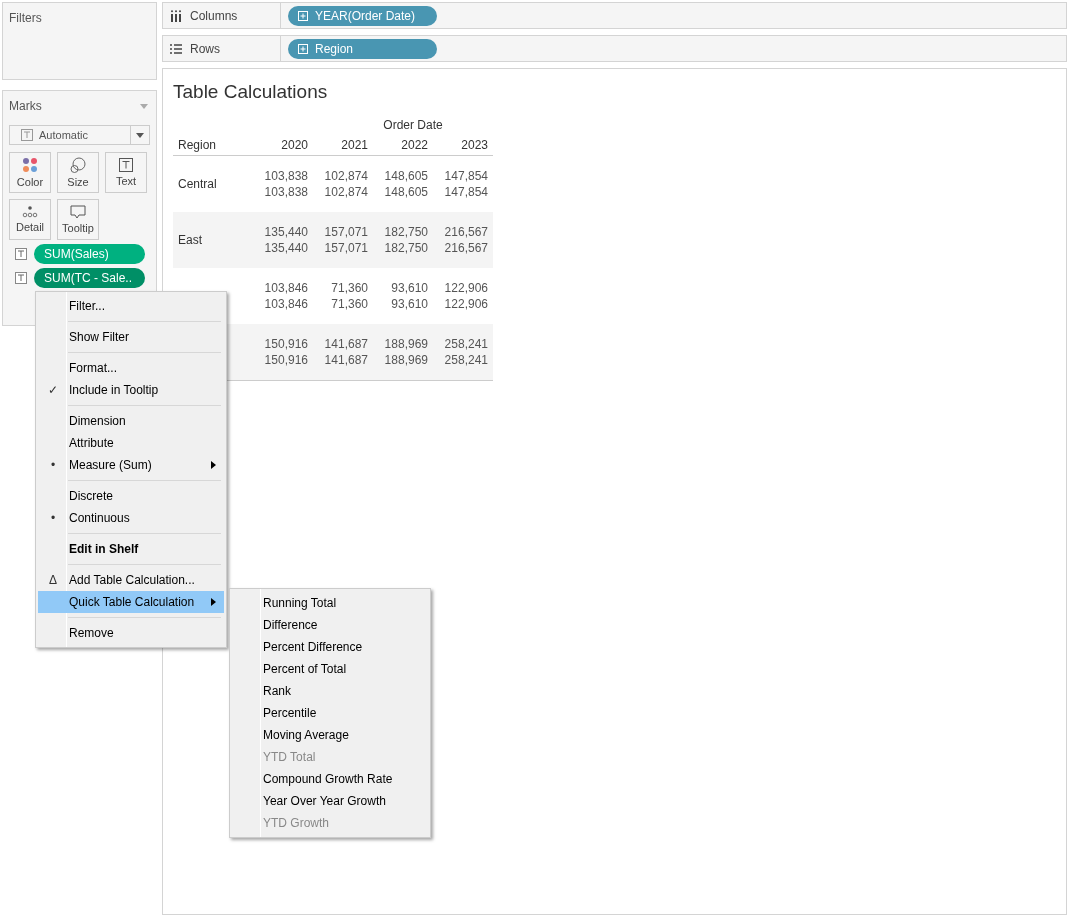  I want to click on menu-item: Running Total, so click(330, 603).